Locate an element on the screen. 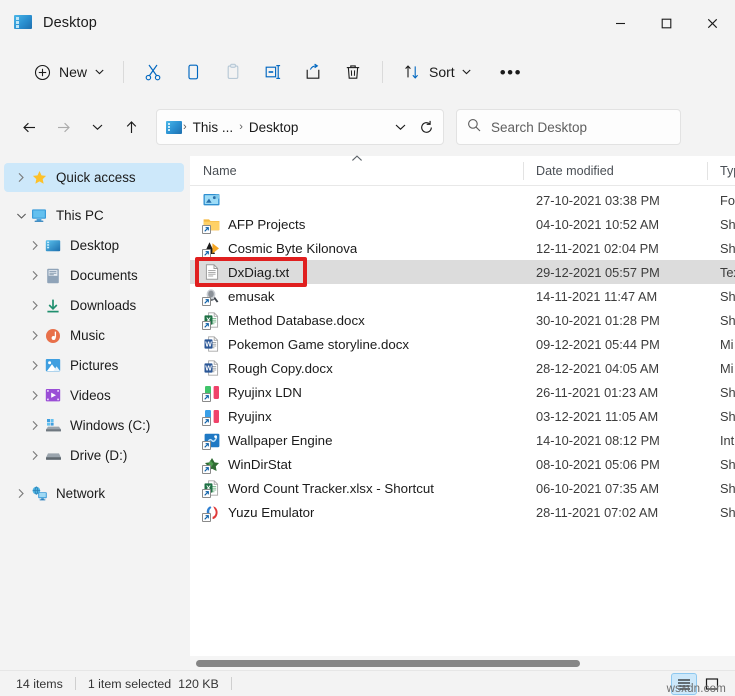 Image resolution: width=735 pixels, height=696 pixels. see-more-button: ••• is located at coordinates (511, 72).